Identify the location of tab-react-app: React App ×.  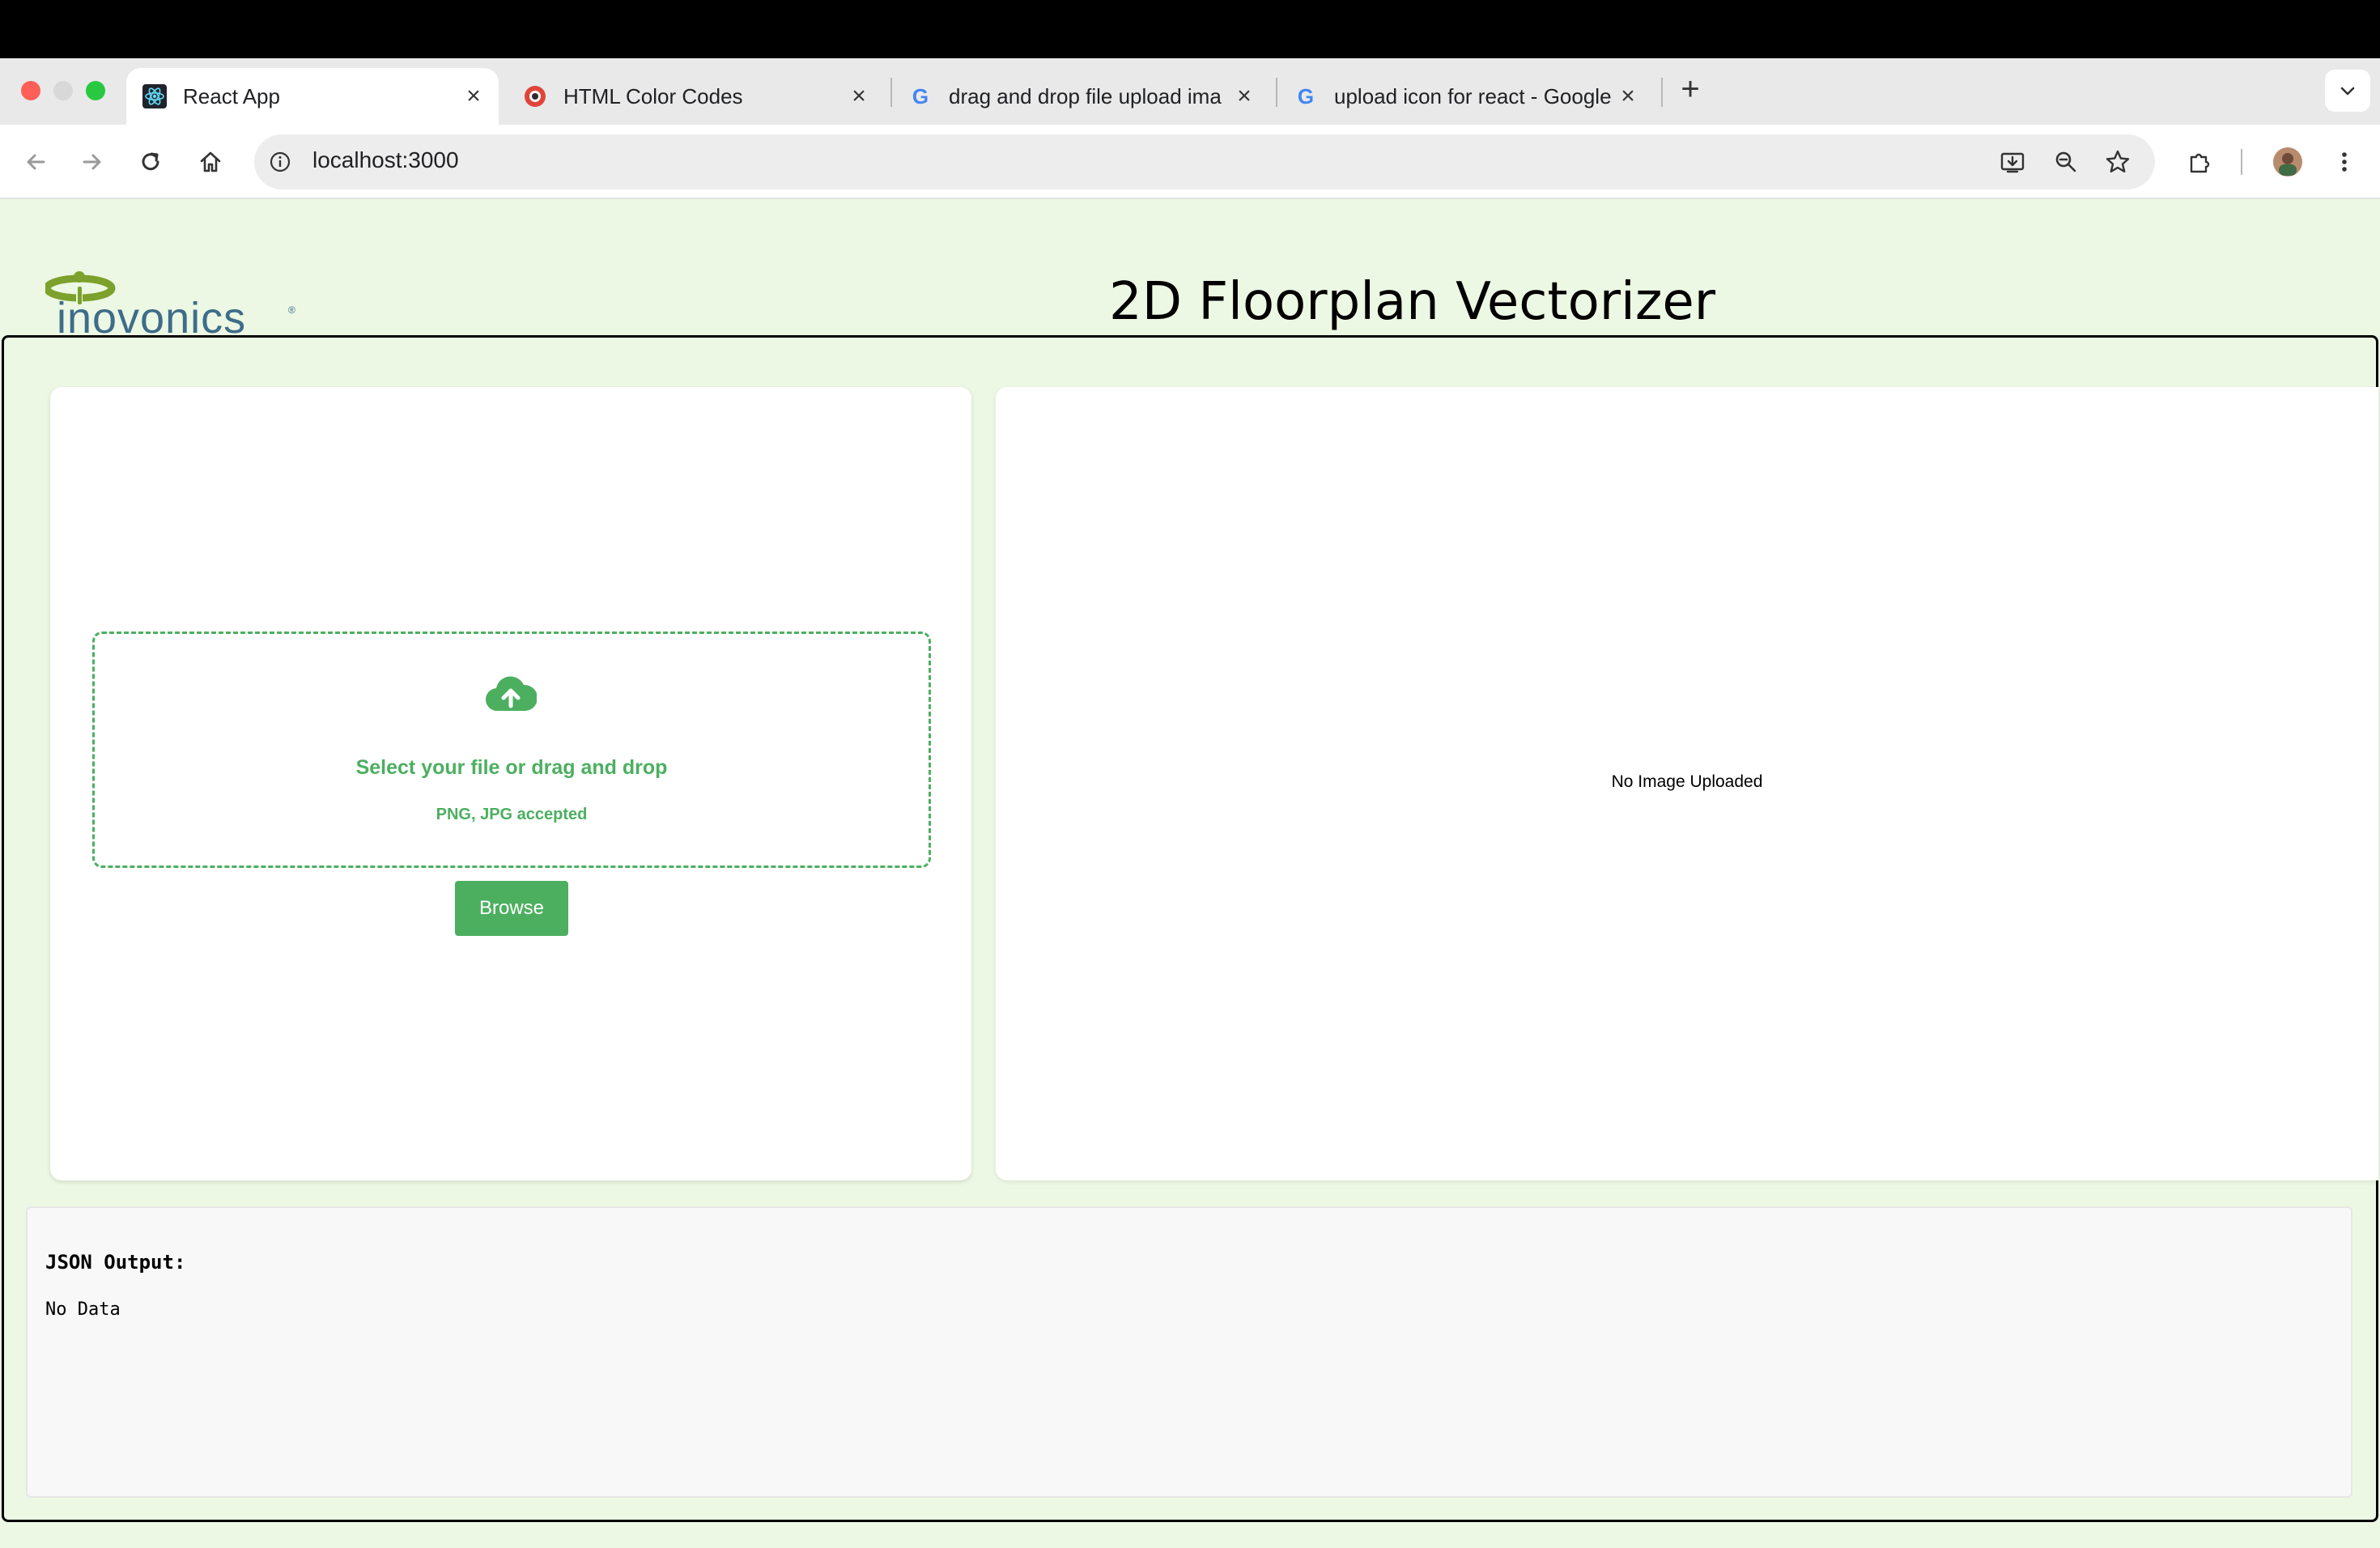
(313, 96).